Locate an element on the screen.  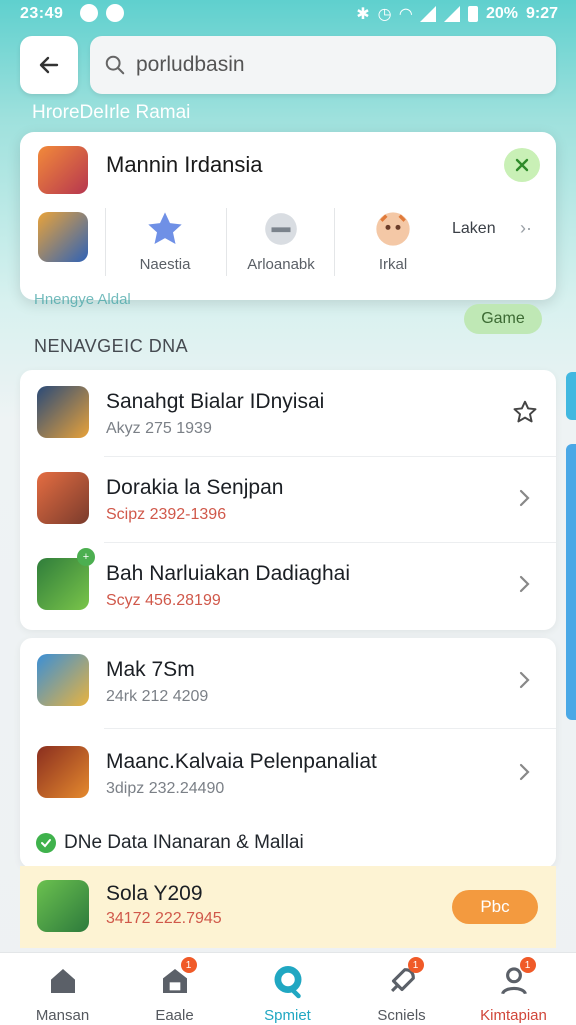
list-item: Sanahgt Bialar IDnyisai Akyz 275 1939 is located at coordinates (288, 413).